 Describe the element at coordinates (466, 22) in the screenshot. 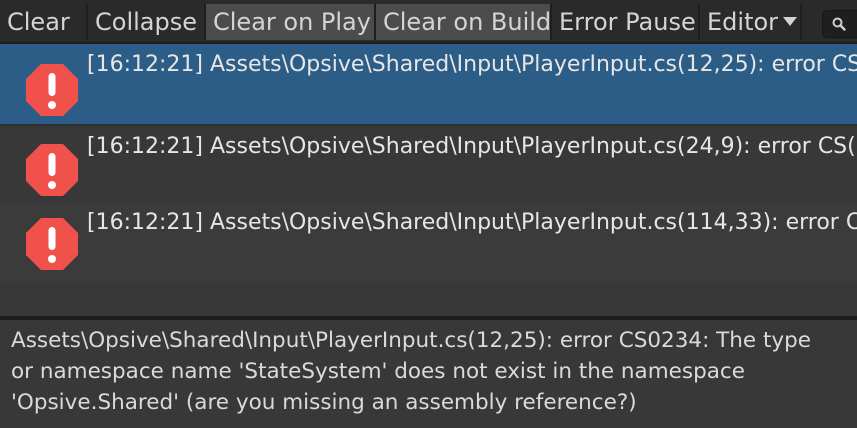

I see `clear-on-build-label: Clear on Build` at that location.